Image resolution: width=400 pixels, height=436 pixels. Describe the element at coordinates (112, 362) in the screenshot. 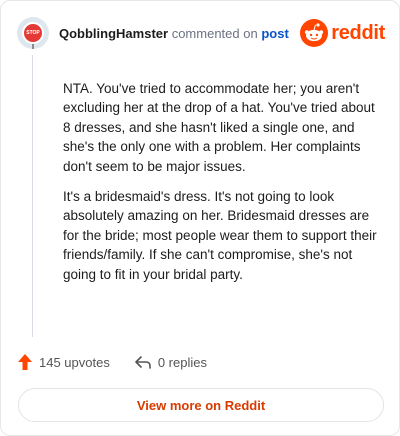

I see `comment-actions: 145 upvotes 0 replies` at that location.